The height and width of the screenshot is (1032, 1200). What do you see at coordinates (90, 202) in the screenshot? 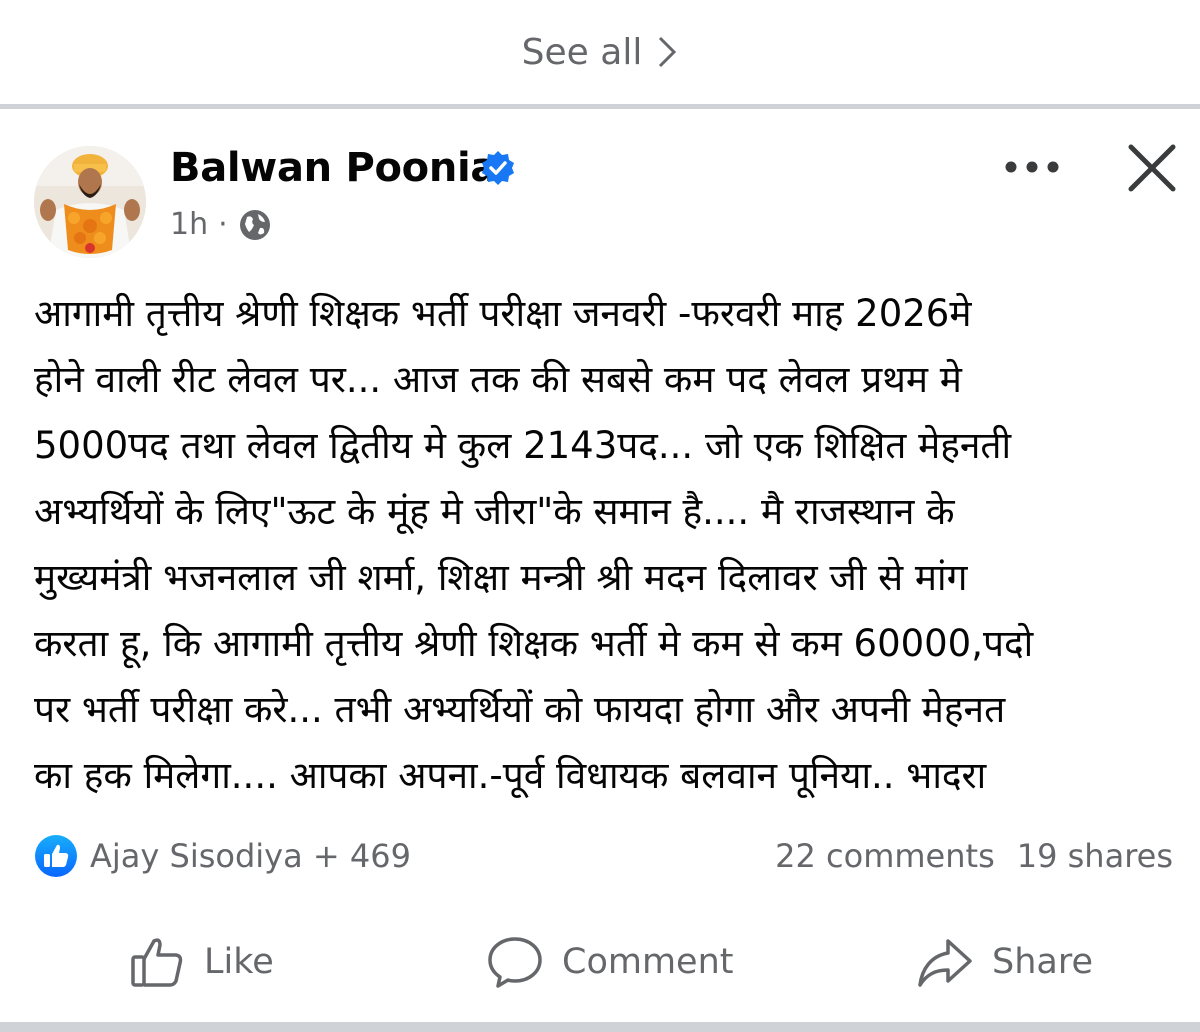
I see `avatar` at bounding box center [90, 202].